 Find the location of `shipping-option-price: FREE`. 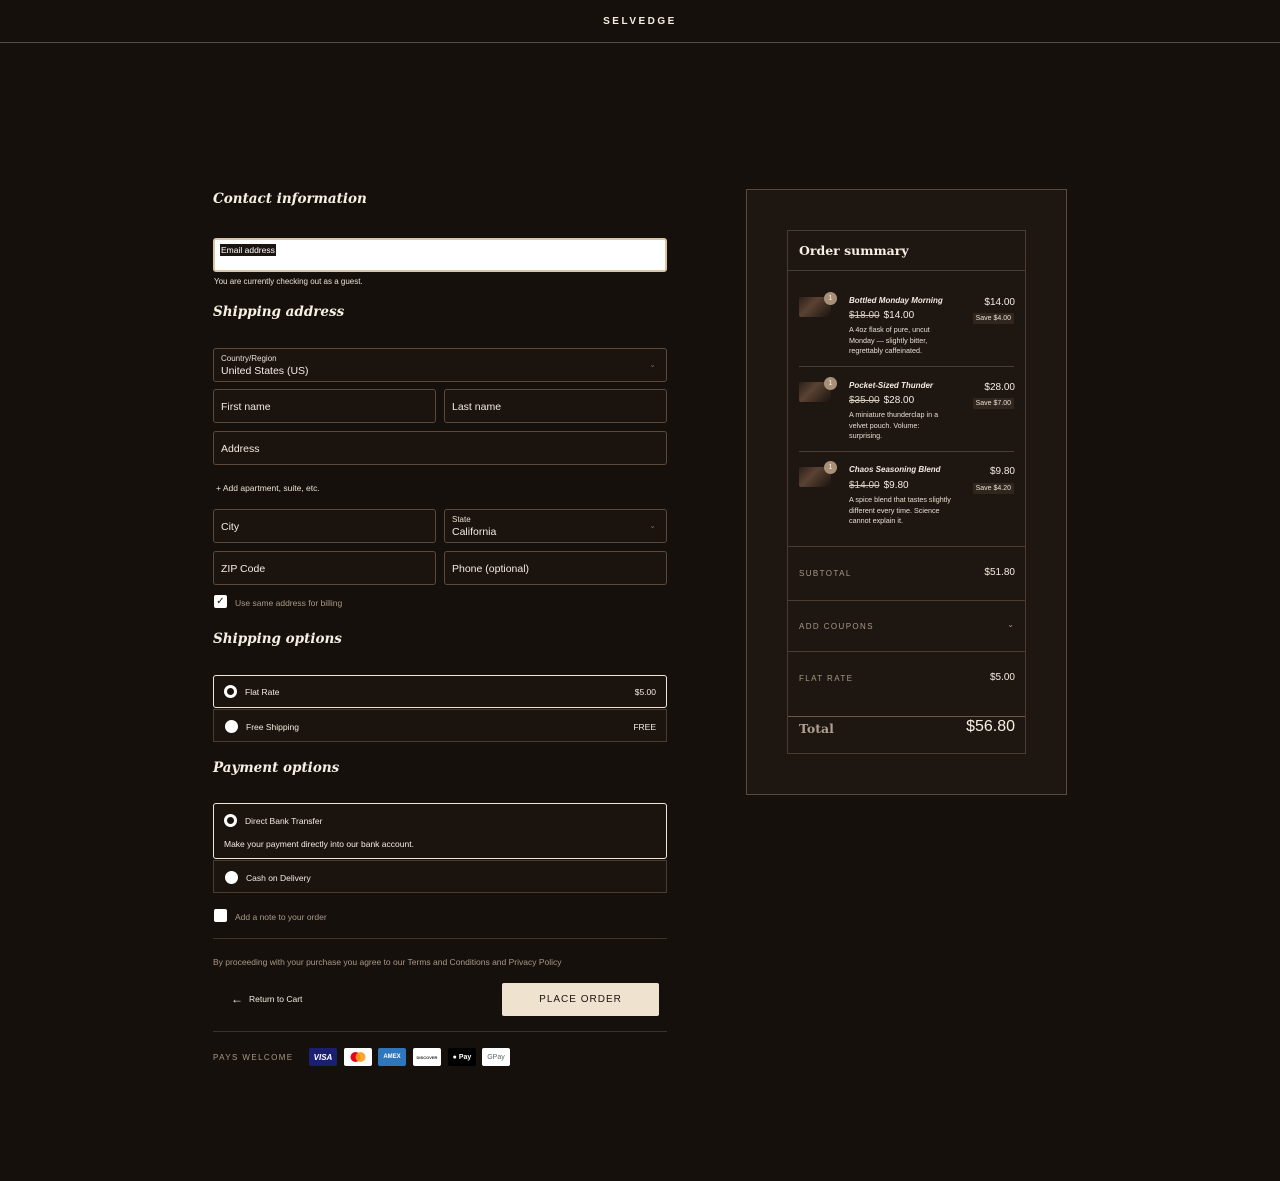

shipping-option-price: FREE is located at coordinates (644, 727).